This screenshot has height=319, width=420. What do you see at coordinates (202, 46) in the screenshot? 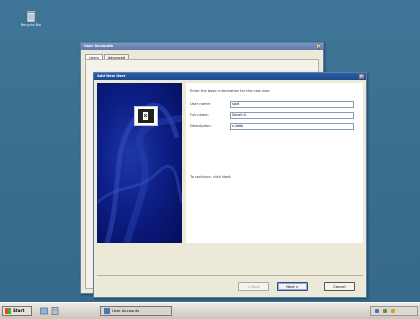
I see `user-accounts-titlebar: User Accounts ×` at bounding box center [202, 46].